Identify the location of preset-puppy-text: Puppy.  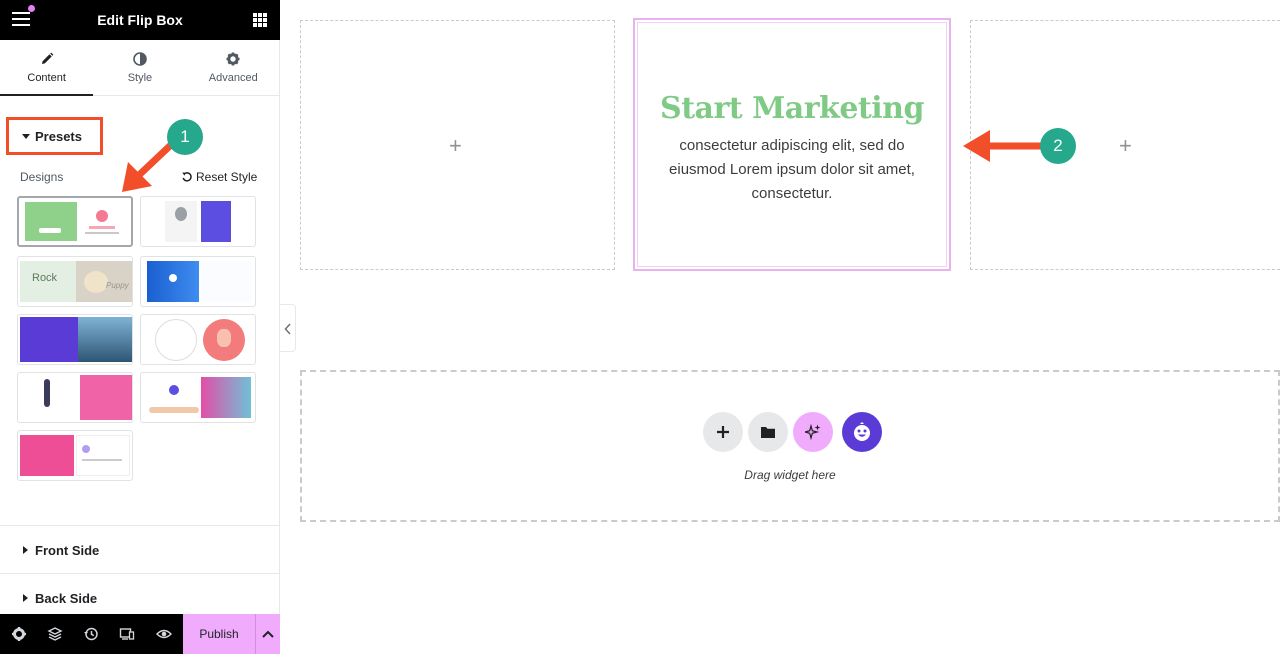
(117, 285).